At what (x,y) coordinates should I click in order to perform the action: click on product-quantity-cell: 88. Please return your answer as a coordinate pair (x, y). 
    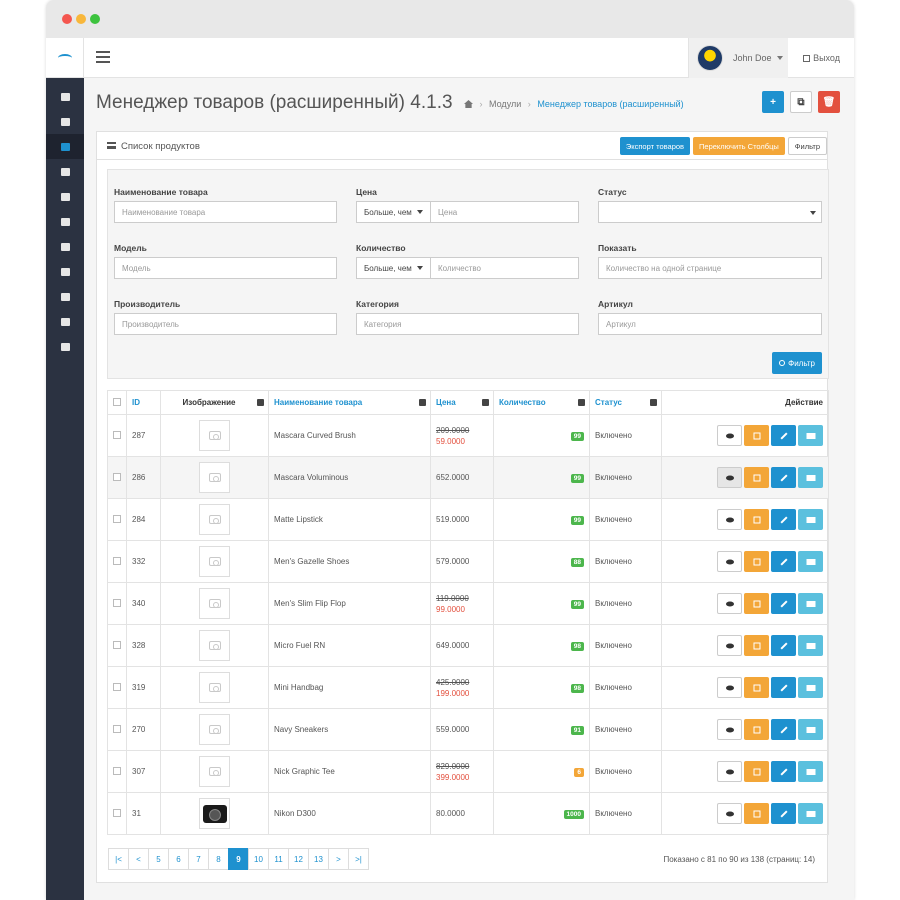
    Looking at the image, I should click on (541, 561).